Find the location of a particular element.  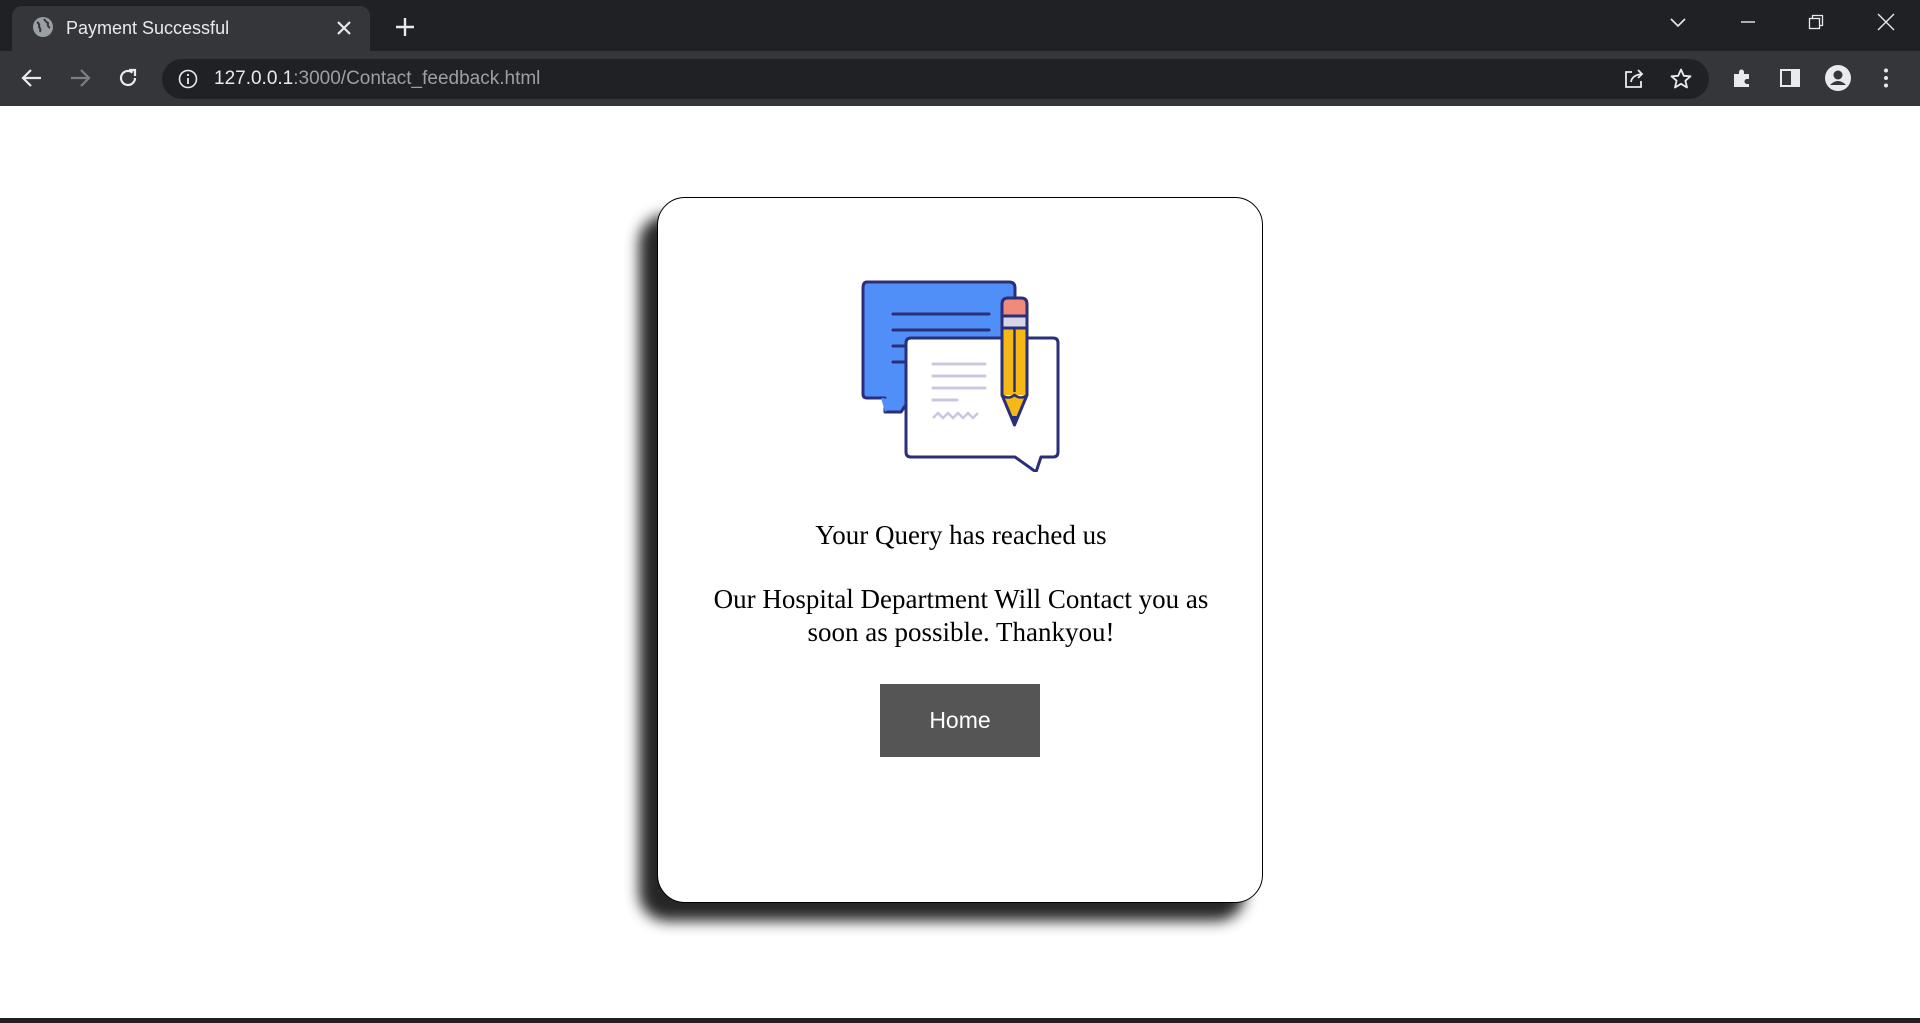

restore-icon is located at coordinates (1816, 22).